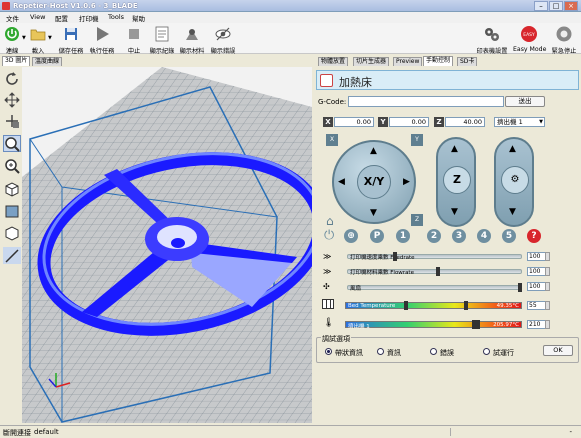  I want to click on extruder-5-button: 5, so click(509, 236).